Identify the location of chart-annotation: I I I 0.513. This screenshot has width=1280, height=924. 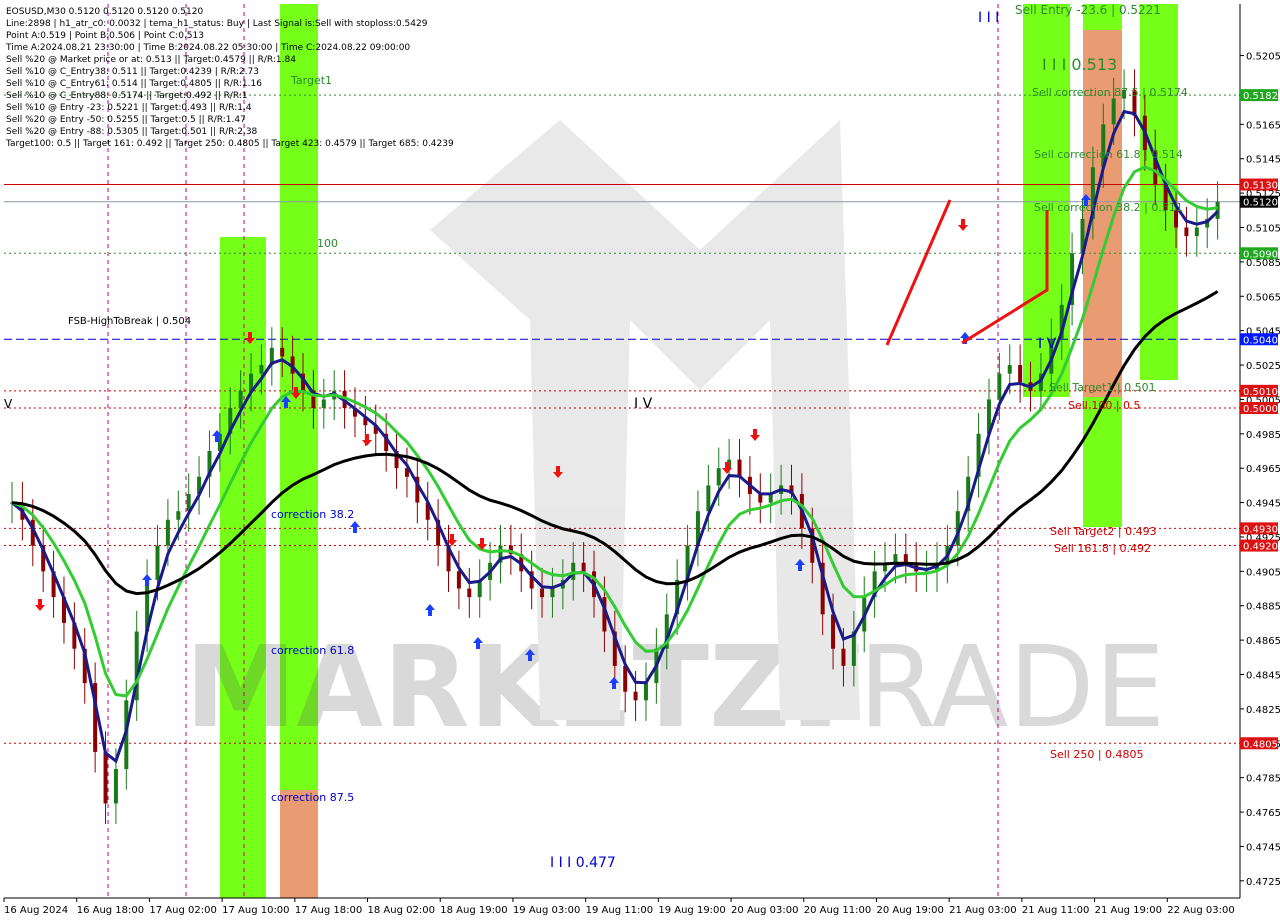
(1079, 64).